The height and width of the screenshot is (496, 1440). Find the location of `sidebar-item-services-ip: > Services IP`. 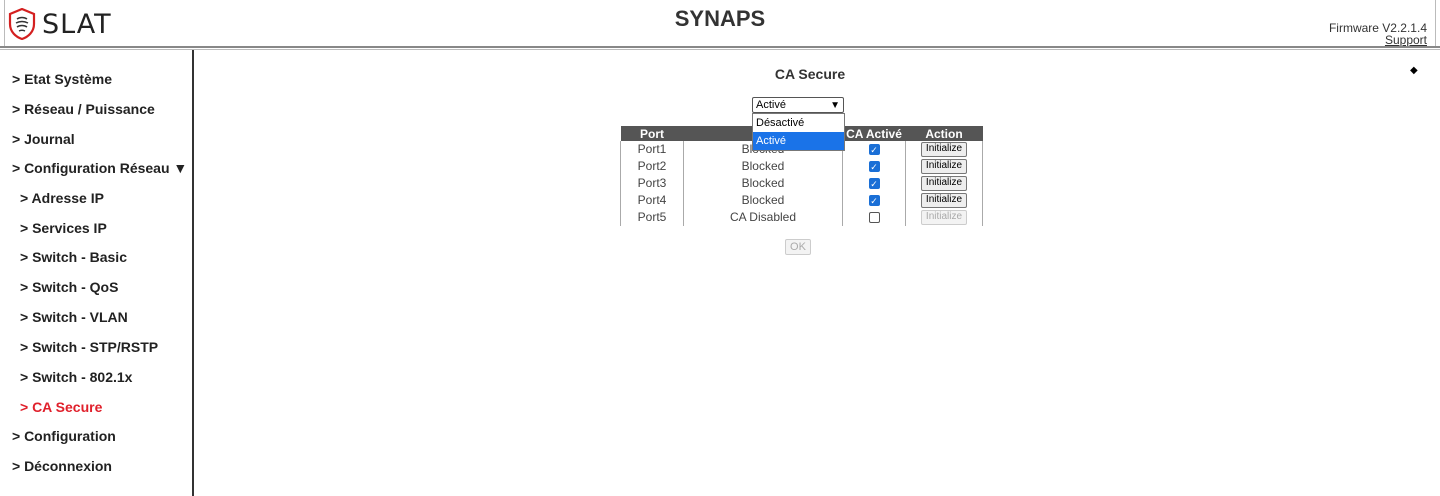

sidebar-item-services-ip: > Services IP is located at coordinates (63, 228).